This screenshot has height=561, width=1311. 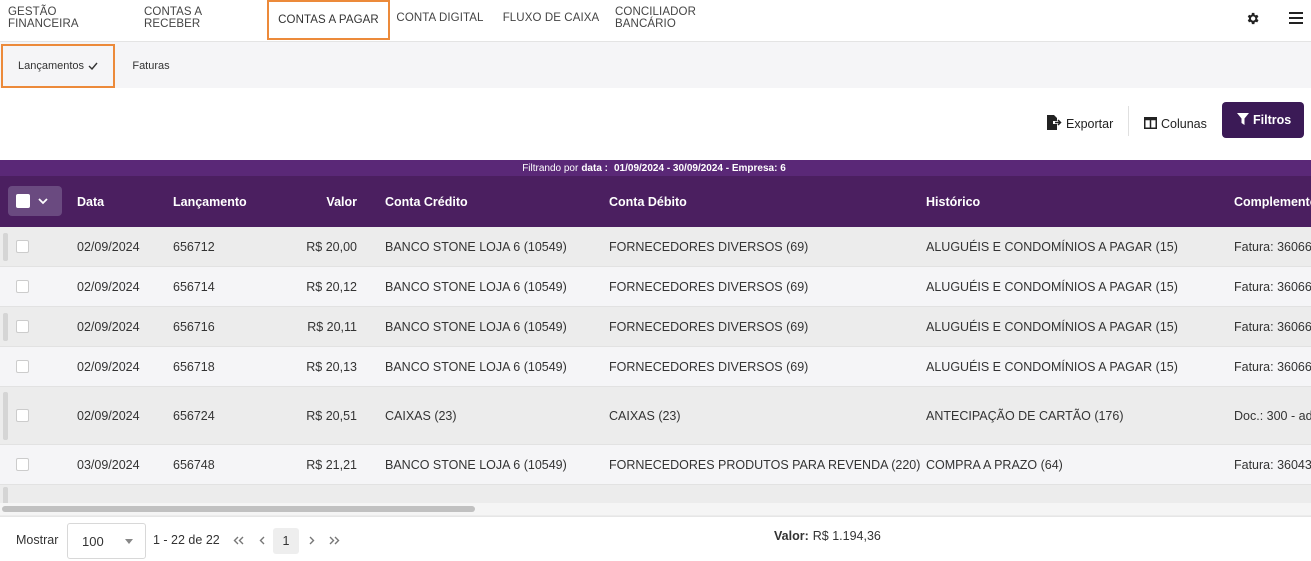 What do you see at coordinates (51, 66) in the screenshot?
I see `subtab-lancamentos-label: Lançamentos` at bounding box center [51, 66].